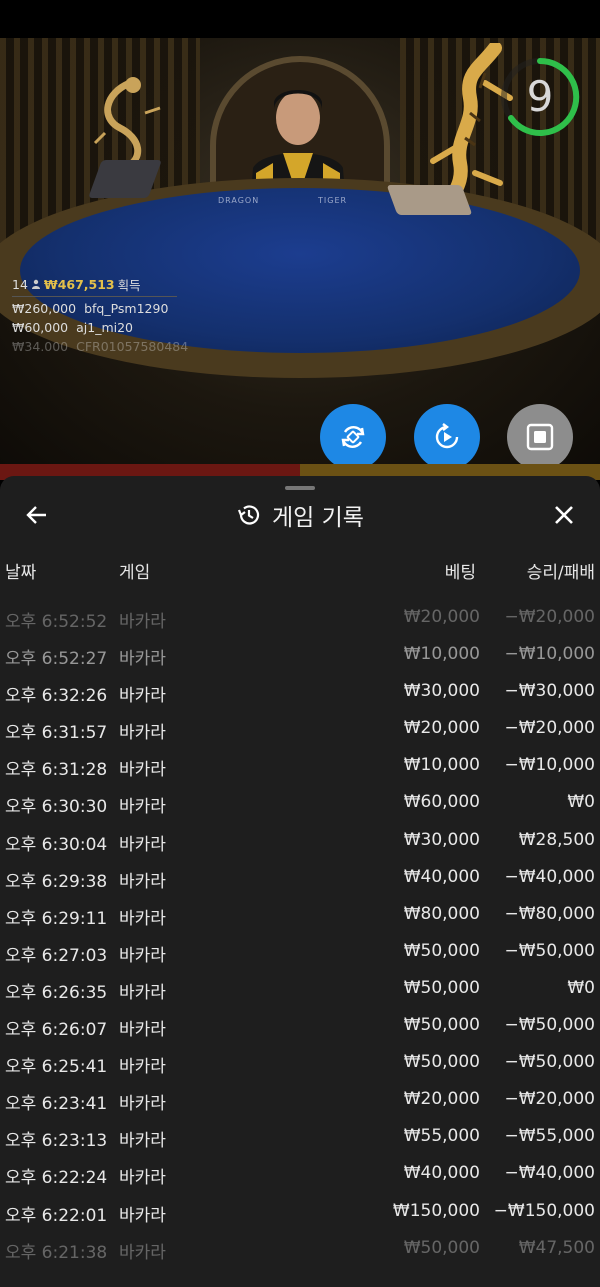  I want to click on row-time: 오후 6:27:03, so click(56, 955).